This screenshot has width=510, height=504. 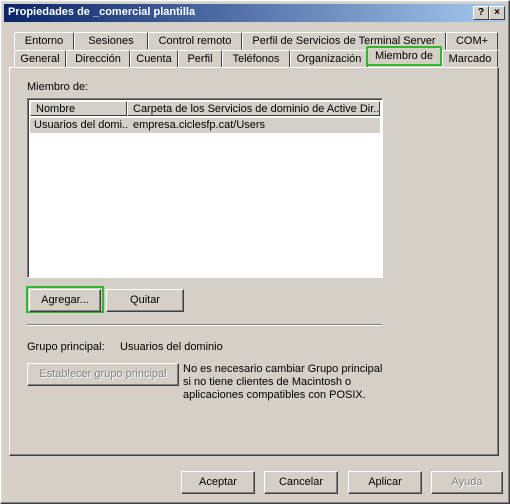 I want to click on tab-marcado: Marcado, so click(x=470, y=59).